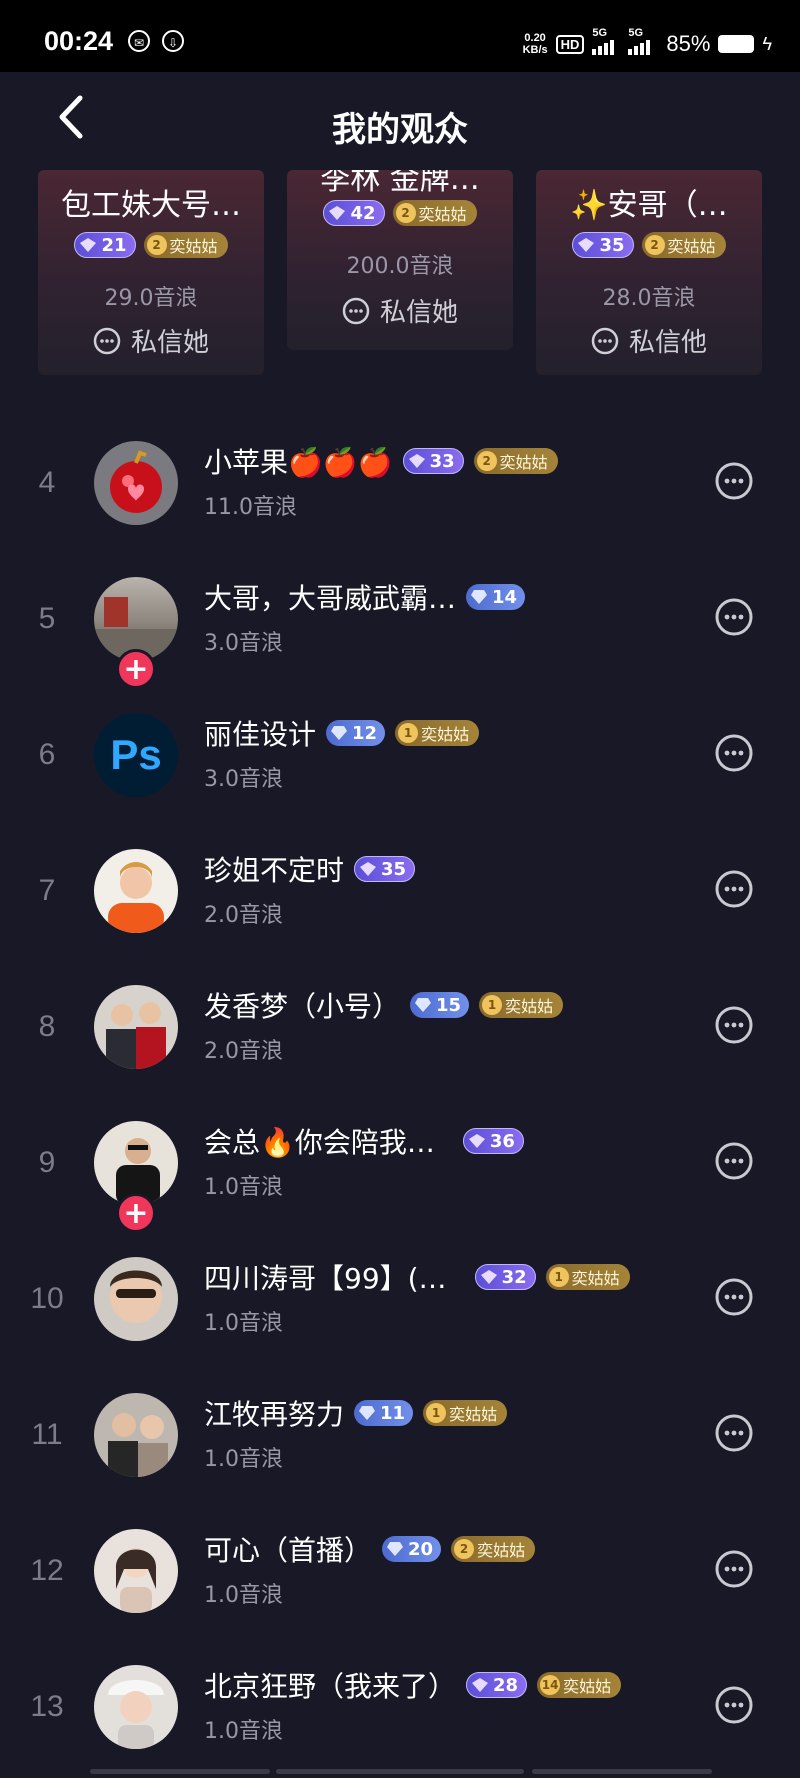 This screenshot has width=800, height=1778. What do you see at coordinates (400, 1571) in the screenshot?
I see `list-item: 12 可心（首播） 20 2 奕姑姑 1.0音浪` at bounding box center [400, 1571].